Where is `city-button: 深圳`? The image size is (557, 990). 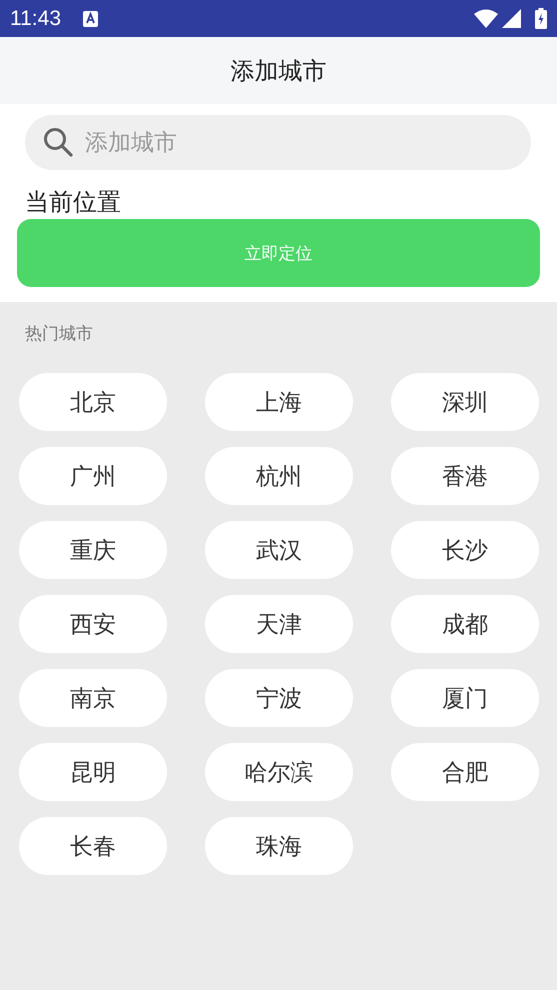 city-button: 深圳 is located at coordinates (465, 402).